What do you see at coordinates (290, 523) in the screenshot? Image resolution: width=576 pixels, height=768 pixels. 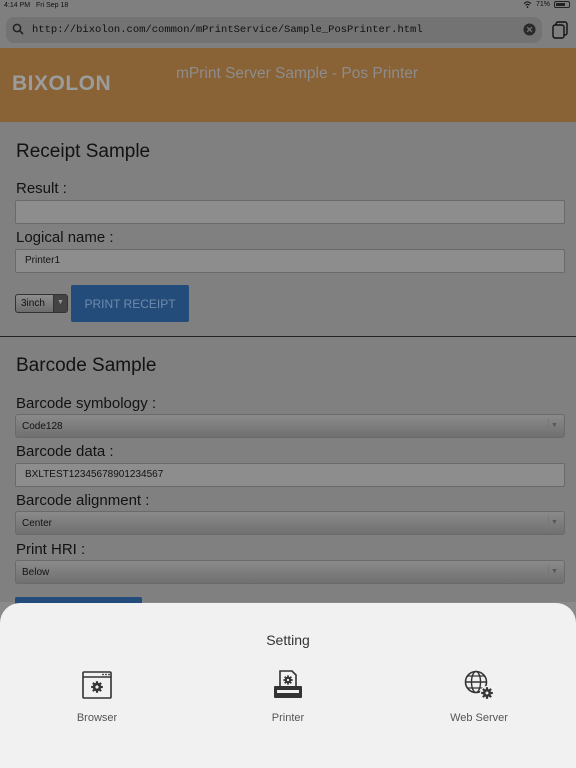 I see `barcode-alignment-select: Center ▼` at bounding box center [290, 523].